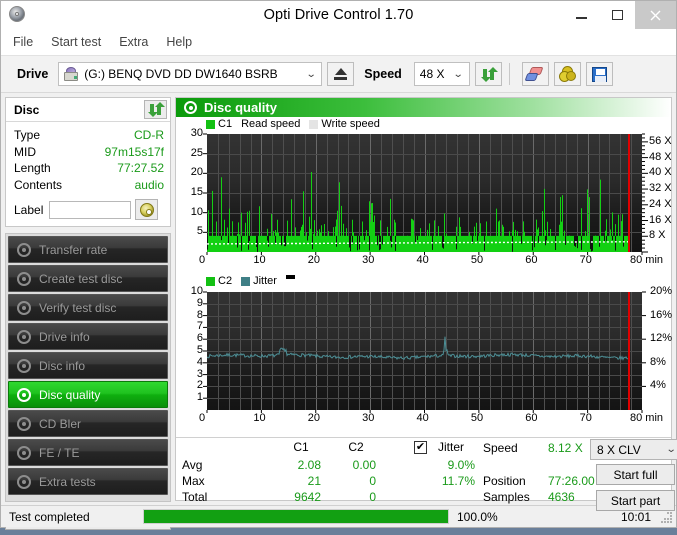 The image size is (677, 535). Describe the element at coordinates (422, 260) in the screenshot. I see `c1-x-tick: 40` at that location.